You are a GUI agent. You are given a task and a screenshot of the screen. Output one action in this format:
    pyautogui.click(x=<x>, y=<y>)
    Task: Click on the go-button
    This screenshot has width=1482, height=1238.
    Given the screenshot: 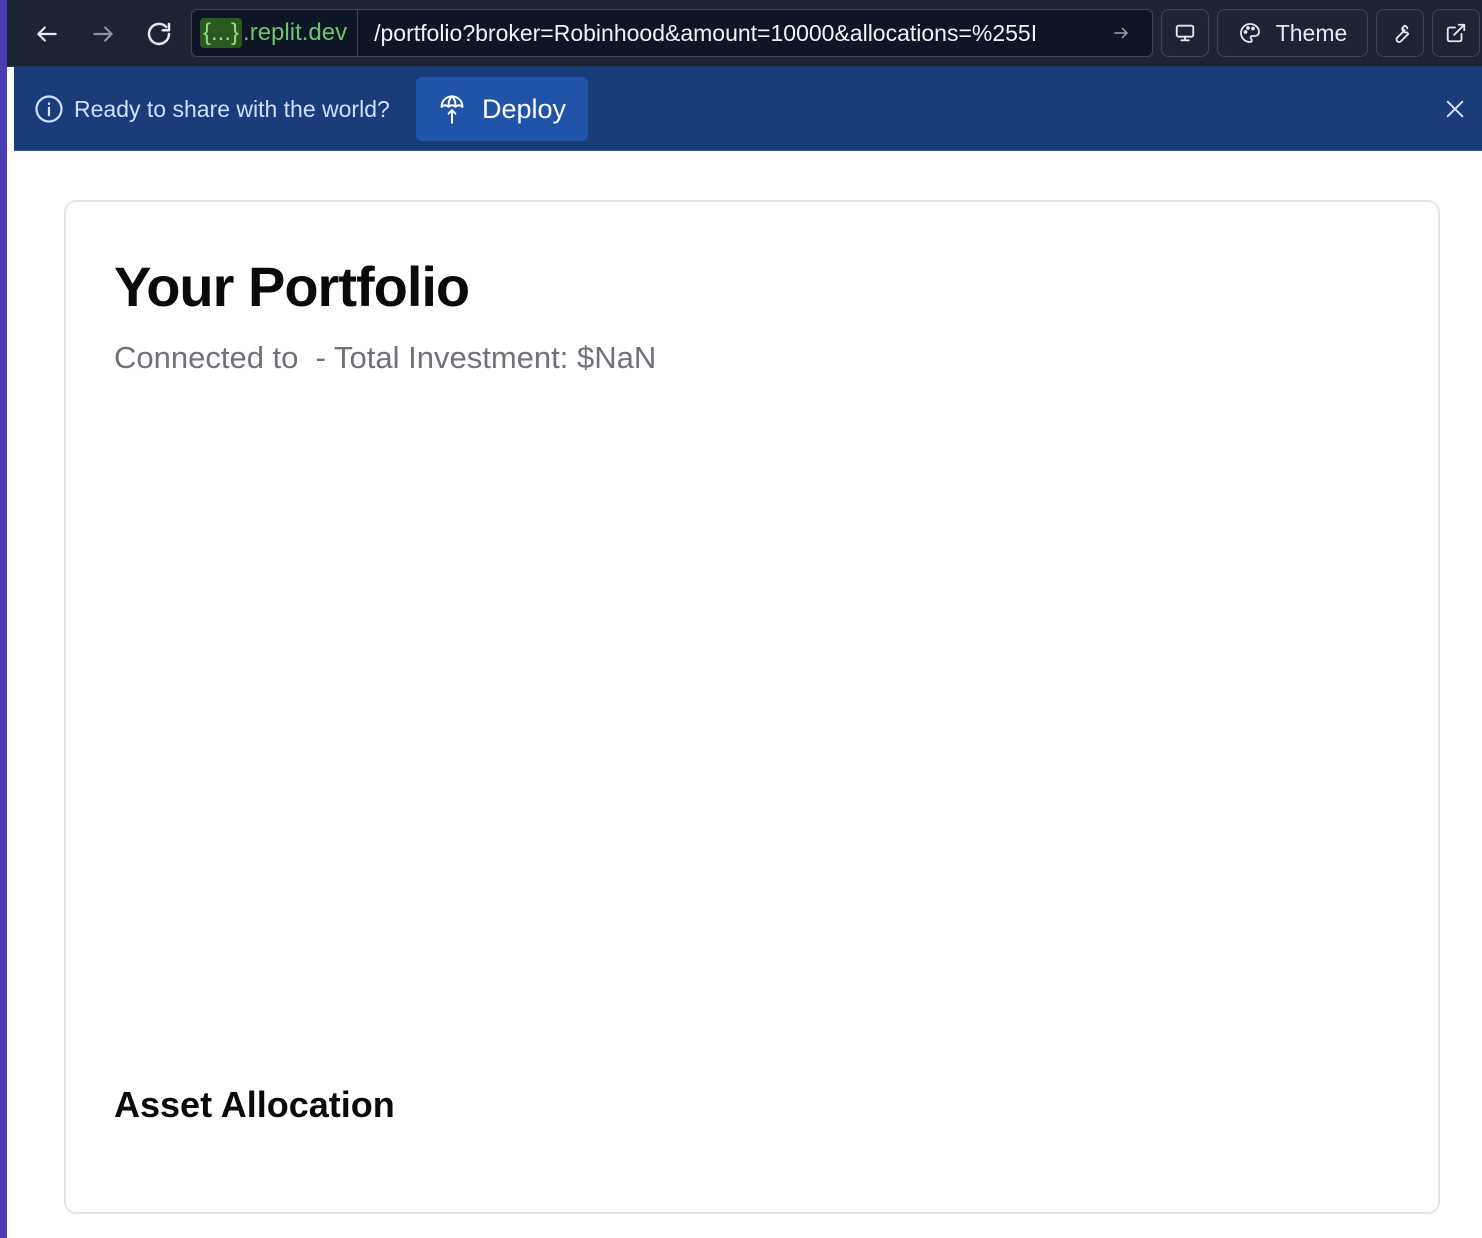 What is the action you would take?
    pyautogui.click(x=1132, y=33)
    